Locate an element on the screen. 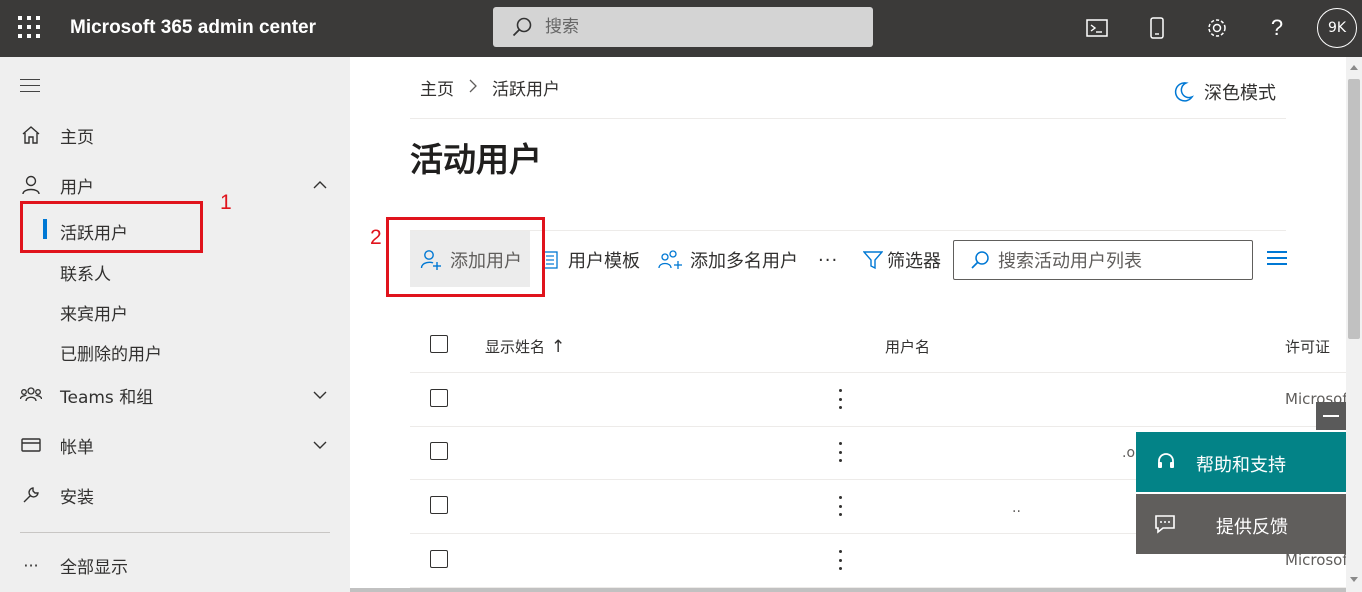 The image size is (1362, 592). nav-label-show-all: 全部显示 is located at coordinates (94, 567).